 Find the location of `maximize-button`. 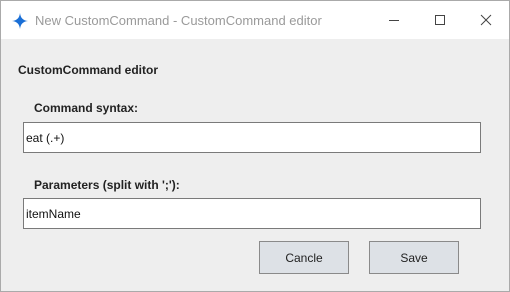

maximize-button is located at coordinates (440, 20).